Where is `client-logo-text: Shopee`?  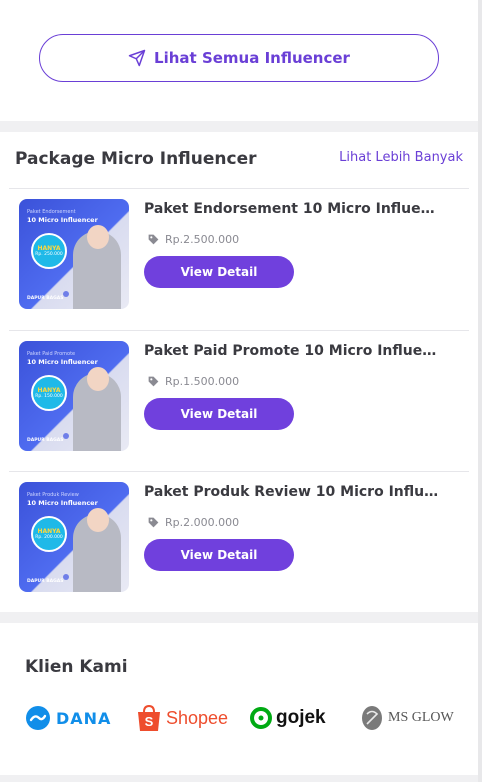
client-logo-text: Shopee is located at coordinates (197, 717).